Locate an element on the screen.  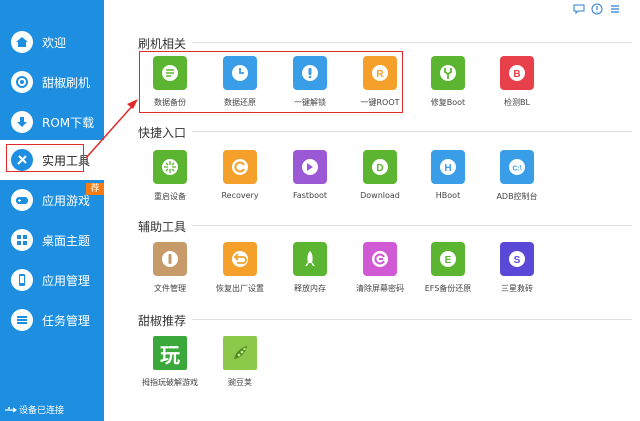
feedback-icon is located at coordinates (579, 9).